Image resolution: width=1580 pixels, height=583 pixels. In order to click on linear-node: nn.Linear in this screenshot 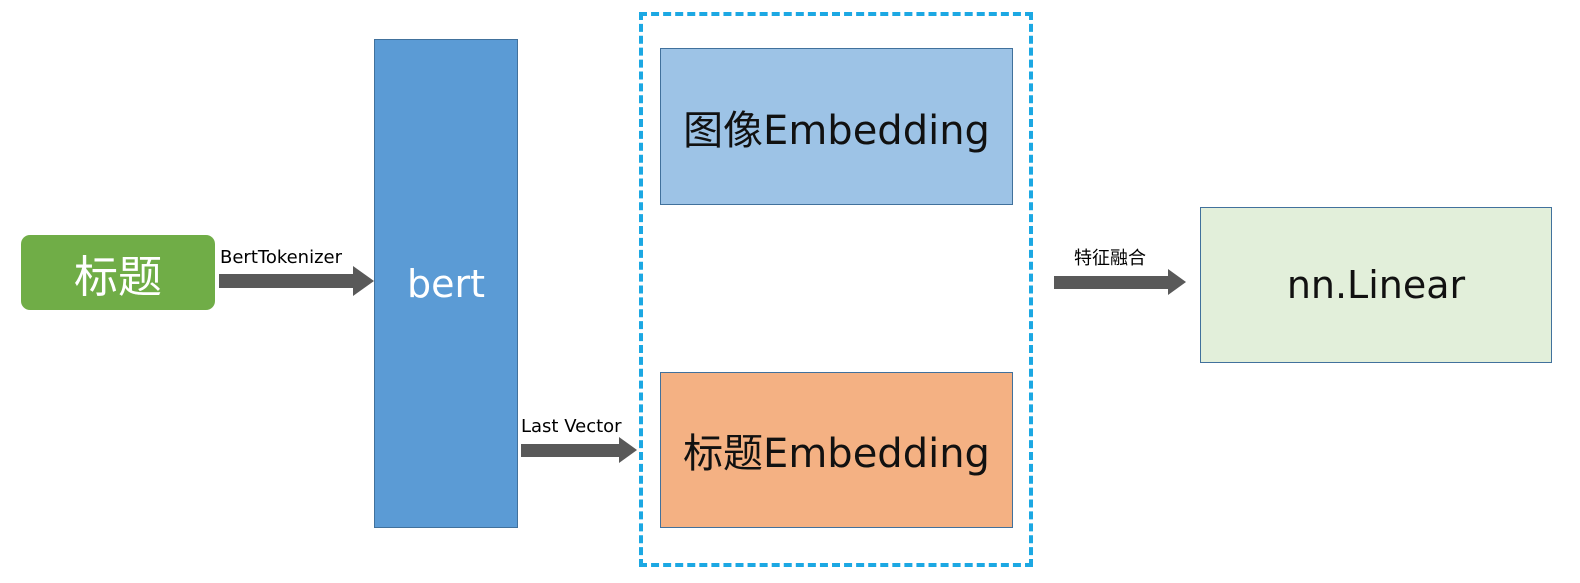, I will do `click(1376, 285)`.